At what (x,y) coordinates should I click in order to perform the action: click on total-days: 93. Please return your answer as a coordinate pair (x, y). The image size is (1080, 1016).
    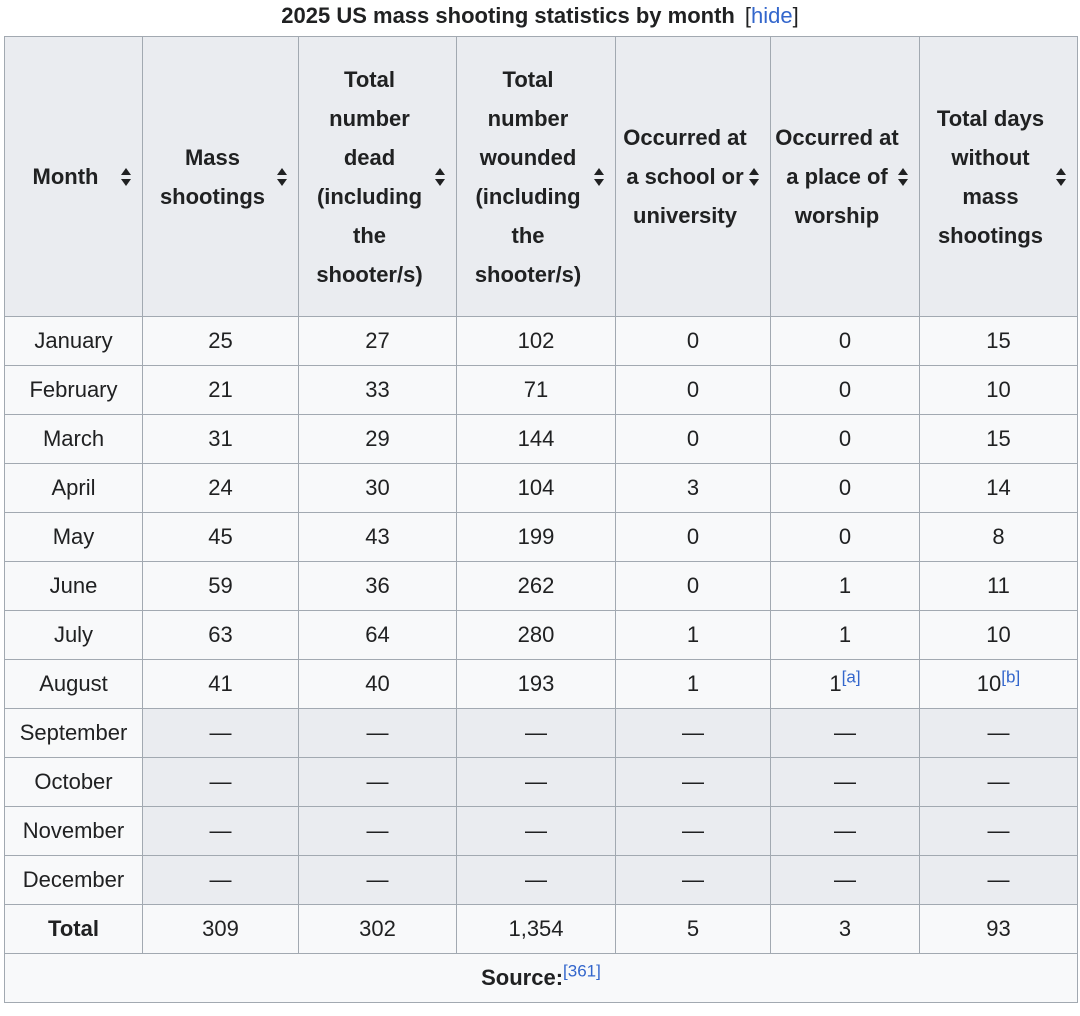
    Looking at the image, I should click on (998, 929).